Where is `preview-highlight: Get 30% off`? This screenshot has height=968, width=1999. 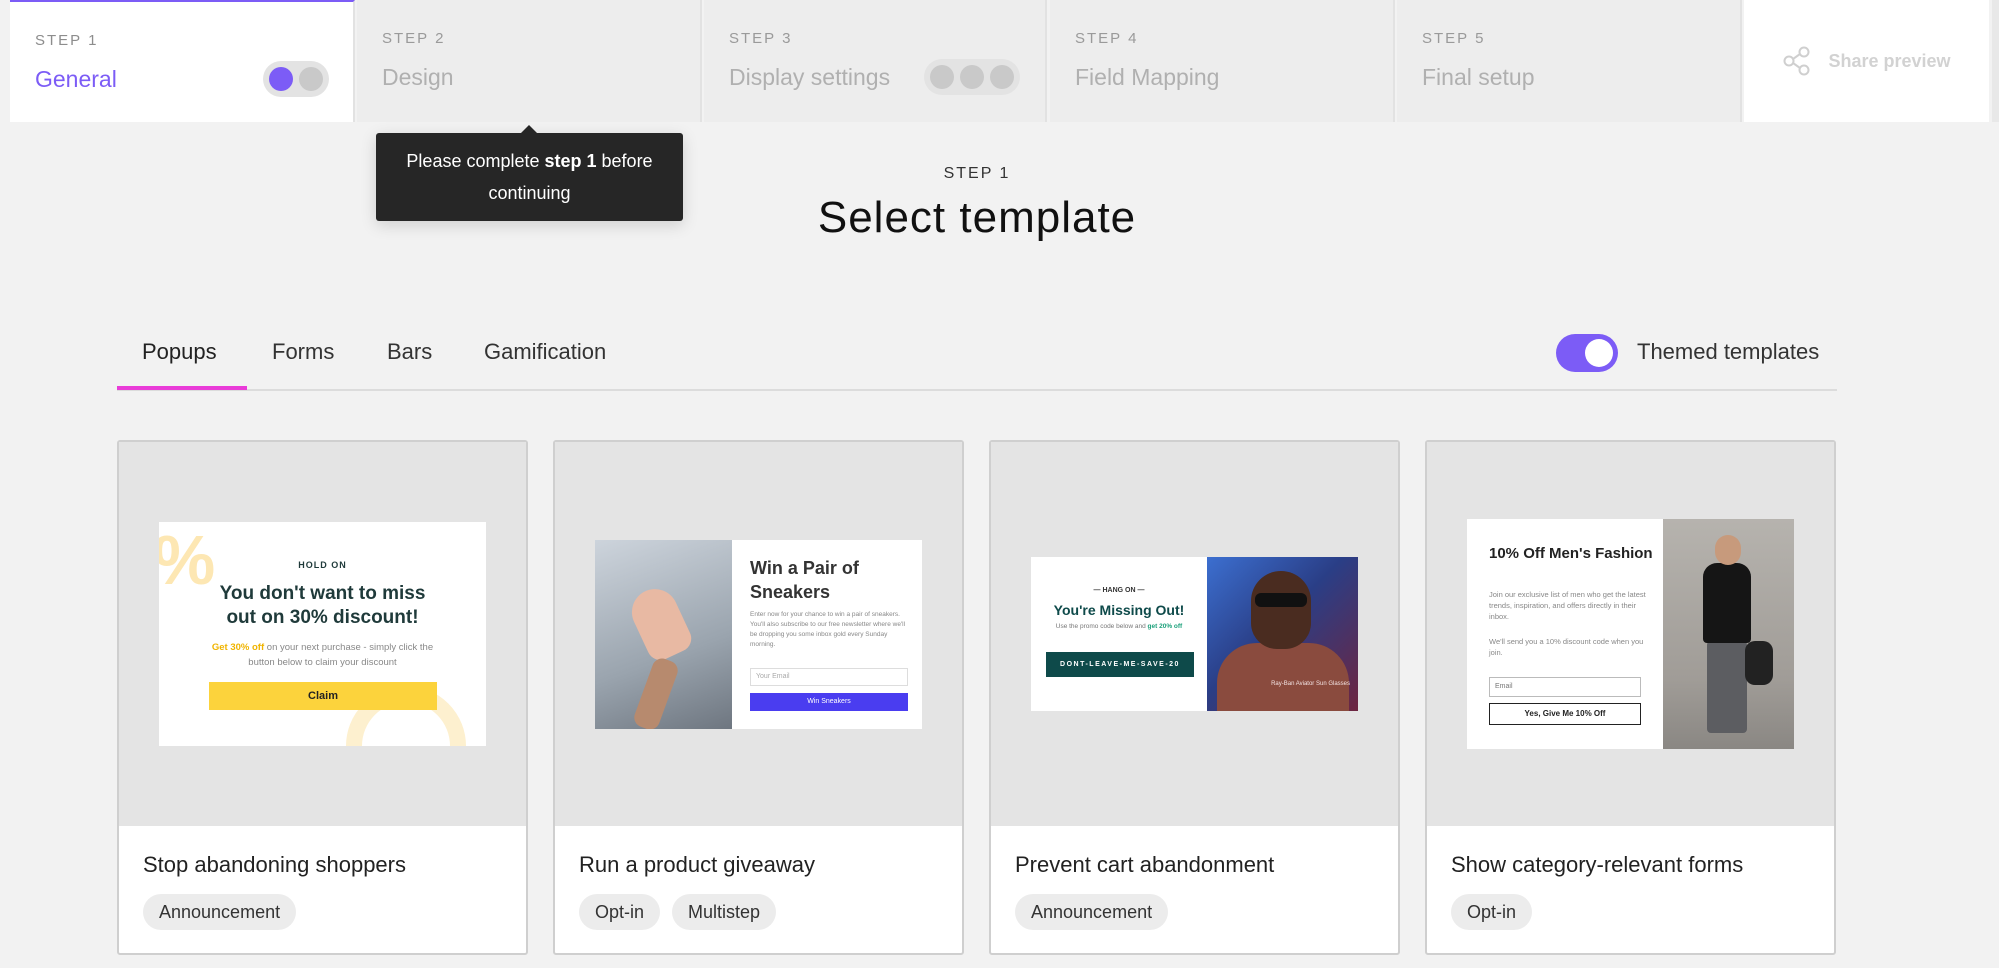
preview-highlight: Get 30% off is located at coordinates (238, 647).